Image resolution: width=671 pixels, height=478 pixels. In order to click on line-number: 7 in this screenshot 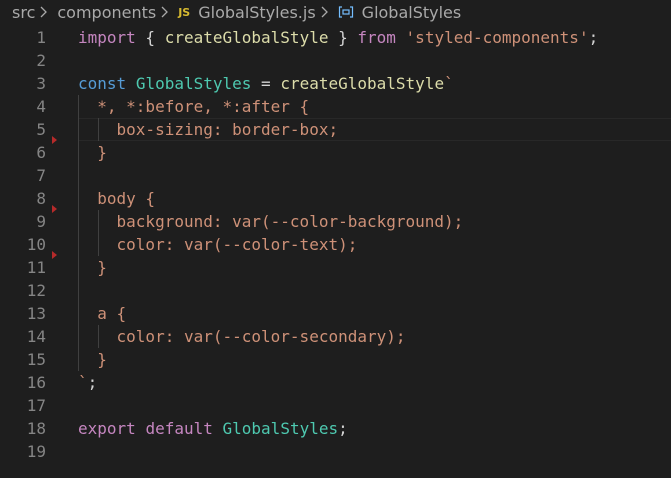, I will do `click(41, 175)`.